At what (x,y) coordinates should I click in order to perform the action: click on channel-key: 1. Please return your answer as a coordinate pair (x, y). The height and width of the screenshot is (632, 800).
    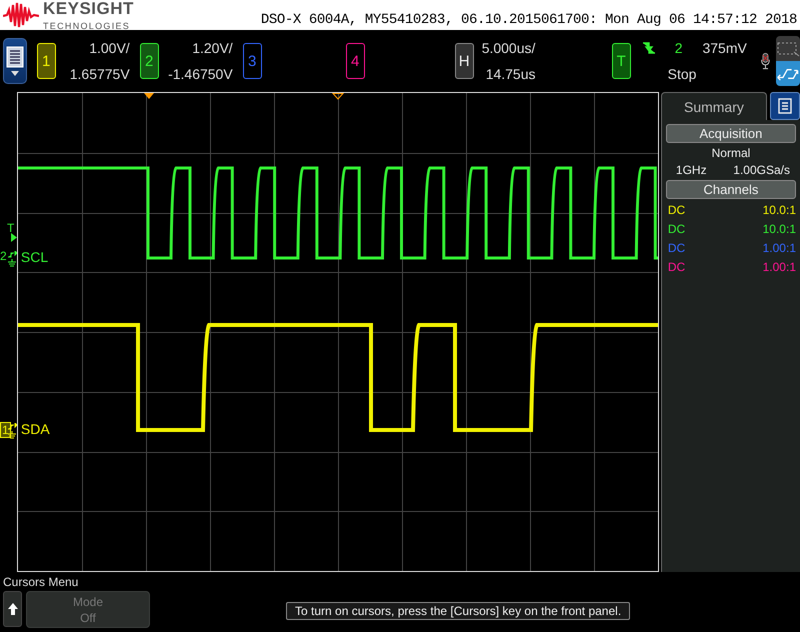
    Looking at the image, I should click on (46, 61).